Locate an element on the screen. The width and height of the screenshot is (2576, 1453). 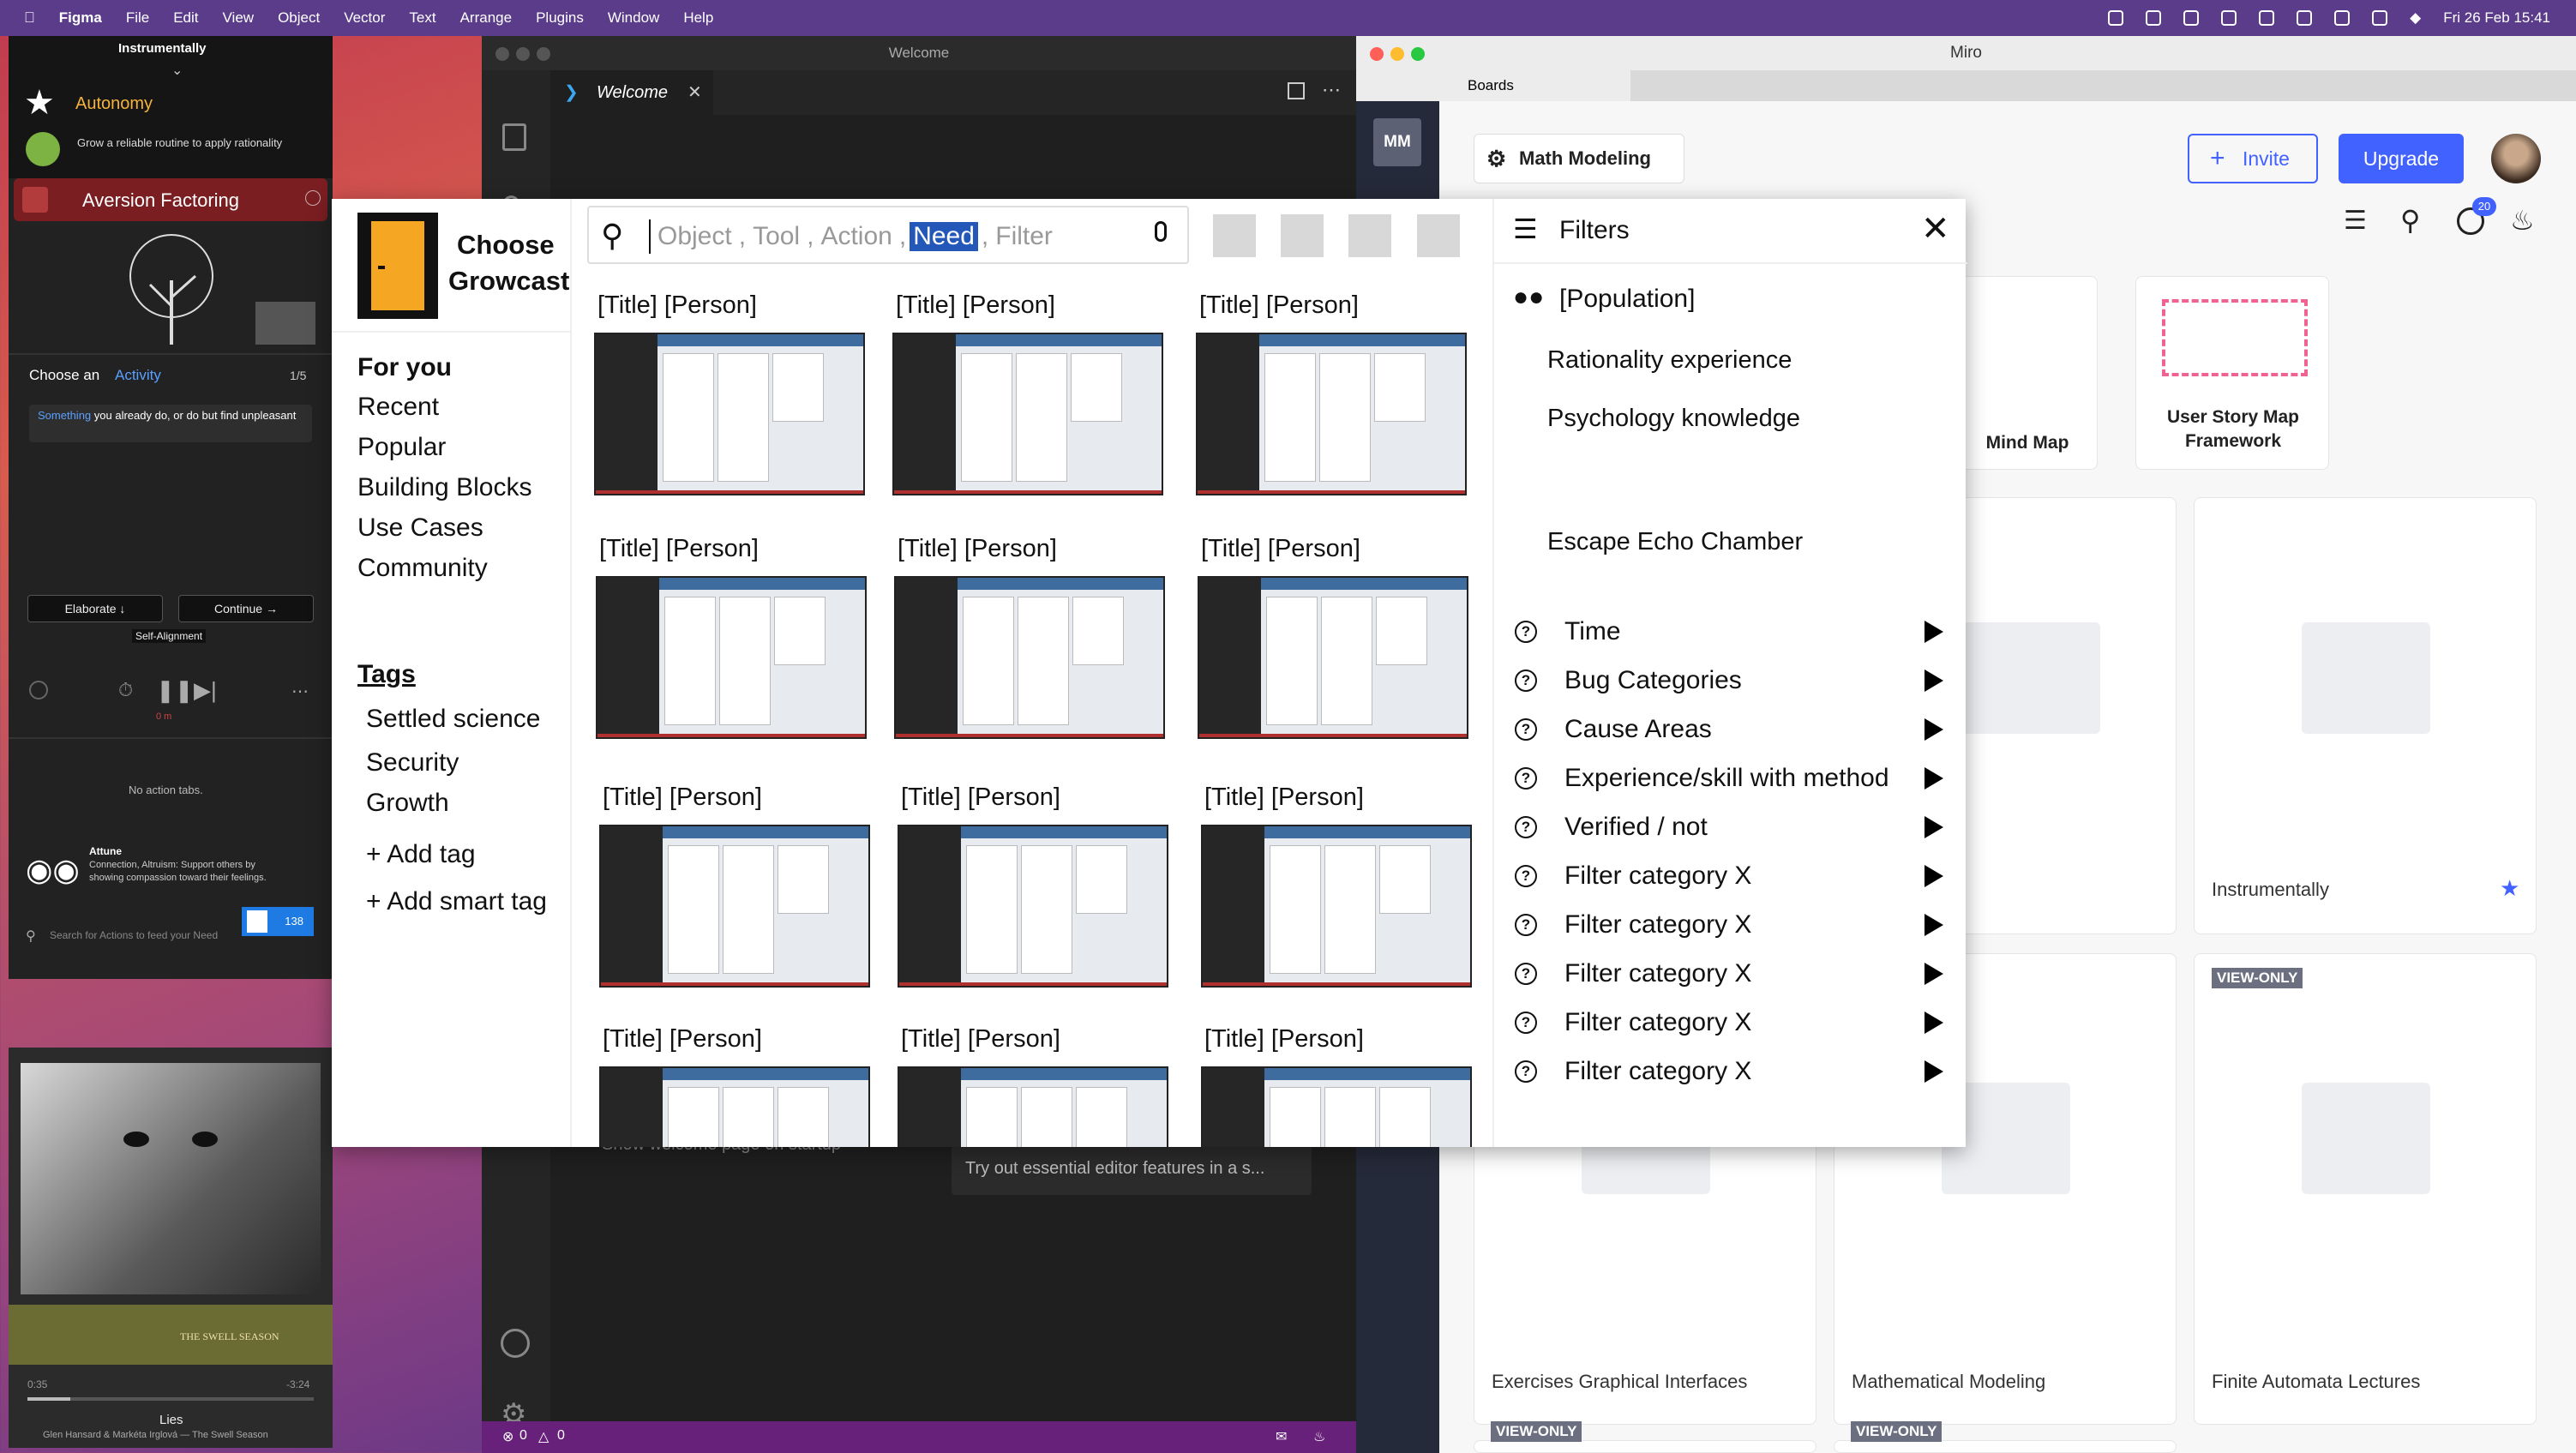
team-avatar: MM is located at coordinates (1397, 142).